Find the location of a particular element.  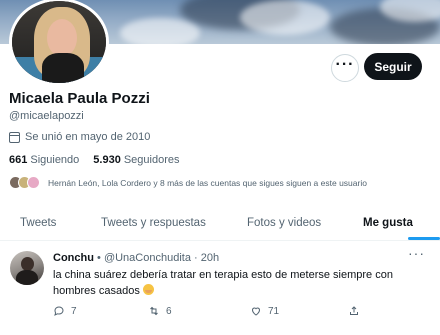

retweet-icon is located at coordinates (154, 311).